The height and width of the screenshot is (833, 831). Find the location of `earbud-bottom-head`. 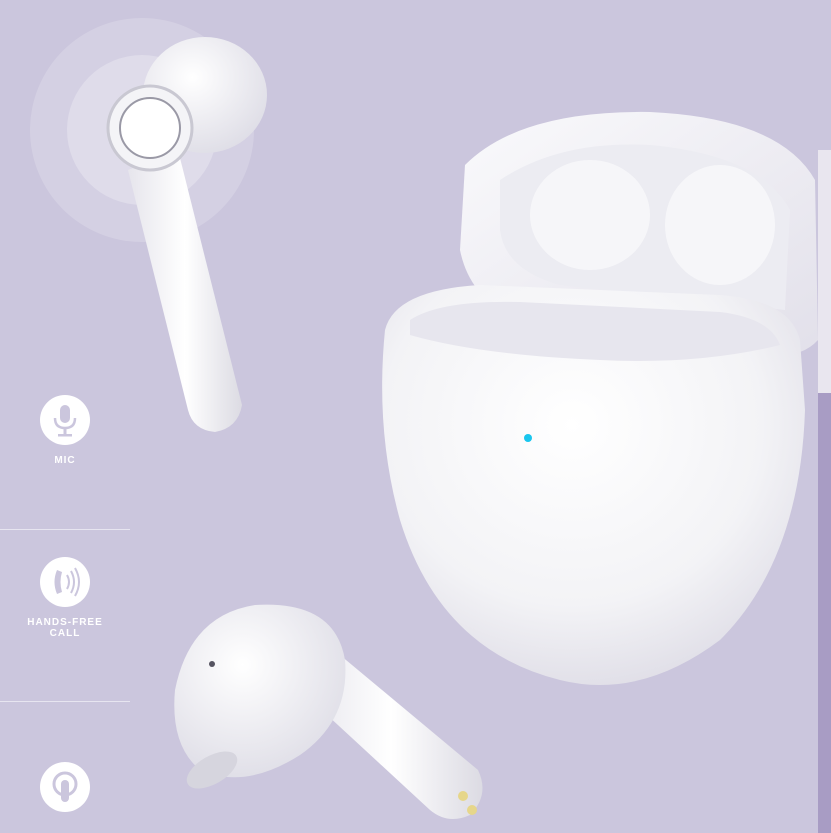

earbud-bottom-head is located at coordinates (260, 691).